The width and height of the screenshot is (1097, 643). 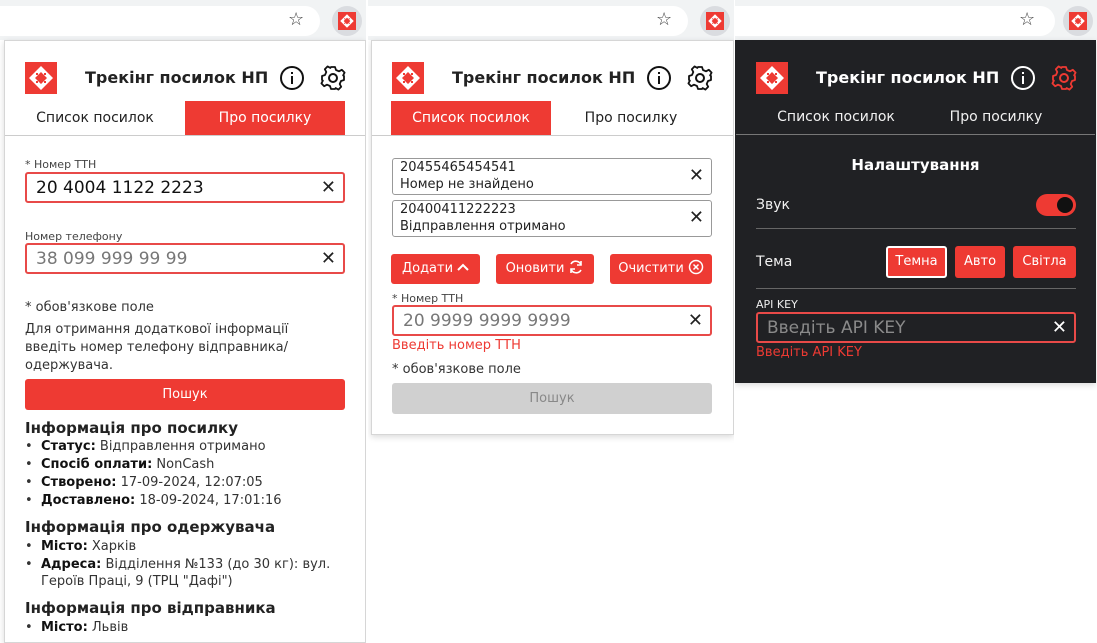 What do you see at coordinates (696, 267) in the screenshot?
I see `close-circle-icon` at bounding box center [696, 267].